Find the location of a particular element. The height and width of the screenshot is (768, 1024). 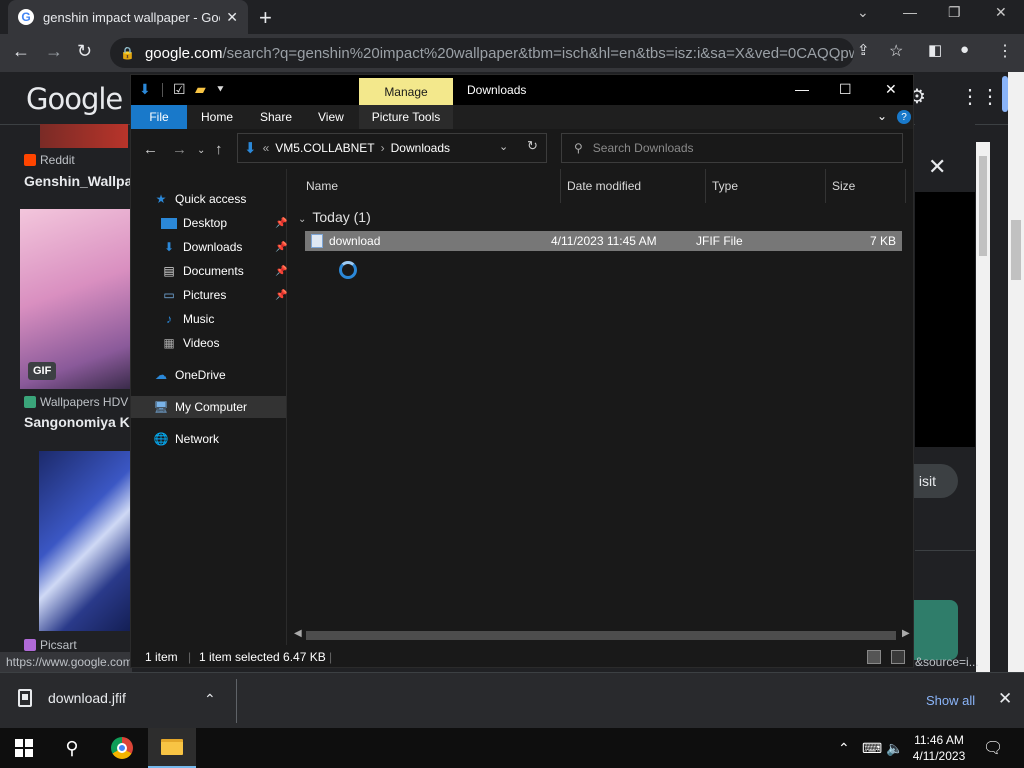

horizontal-scrollbar: ◀ ▶ is located at coordinates (600, 635).